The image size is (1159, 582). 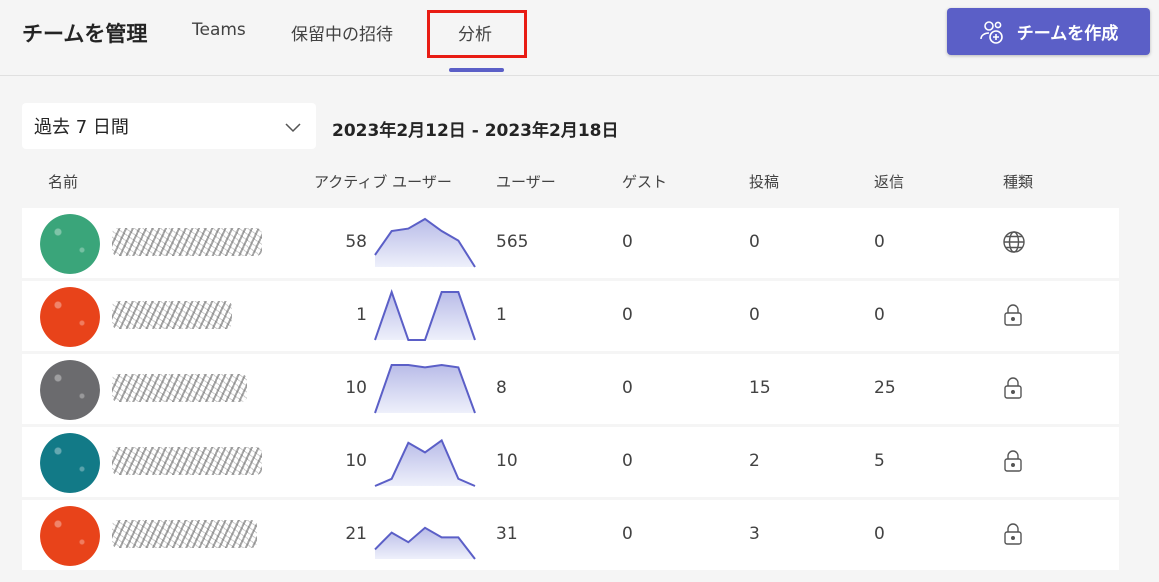 I want to click on date-range-label: 2023年2月12日 - 2023年2月18日, so click(x=475, y=131).